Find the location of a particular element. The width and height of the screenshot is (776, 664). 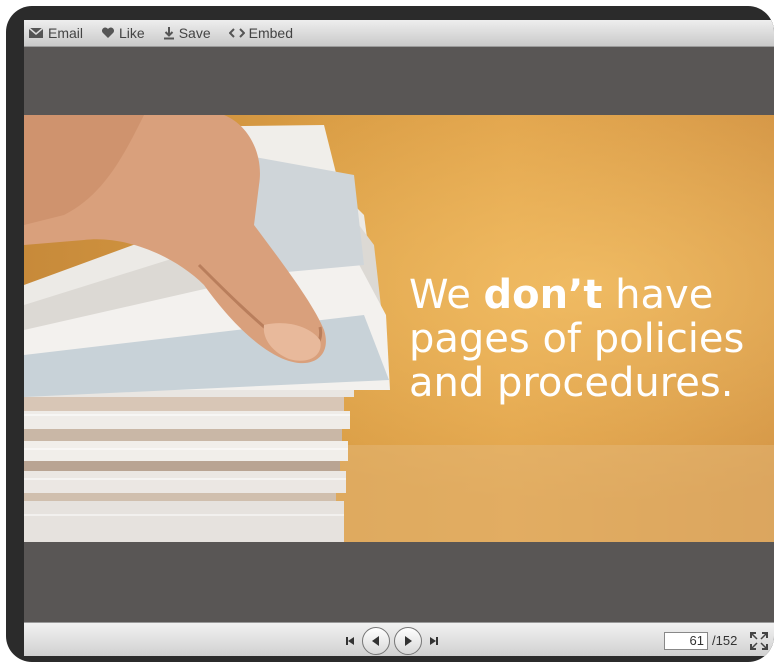

caption-line-1: We don’t have is located at coordinates (589, 295).